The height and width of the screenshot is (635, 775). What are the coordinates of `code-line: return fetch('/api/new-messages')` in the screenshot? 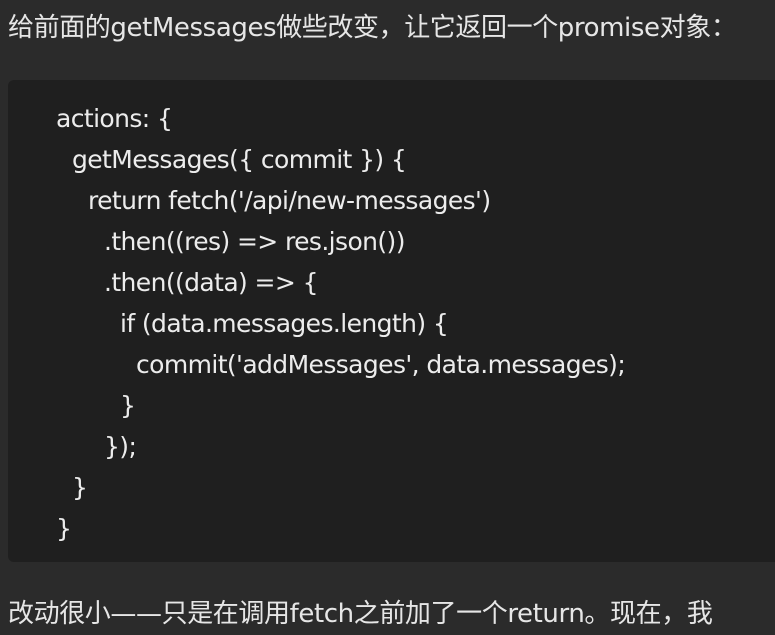 It's located at (289, 200).